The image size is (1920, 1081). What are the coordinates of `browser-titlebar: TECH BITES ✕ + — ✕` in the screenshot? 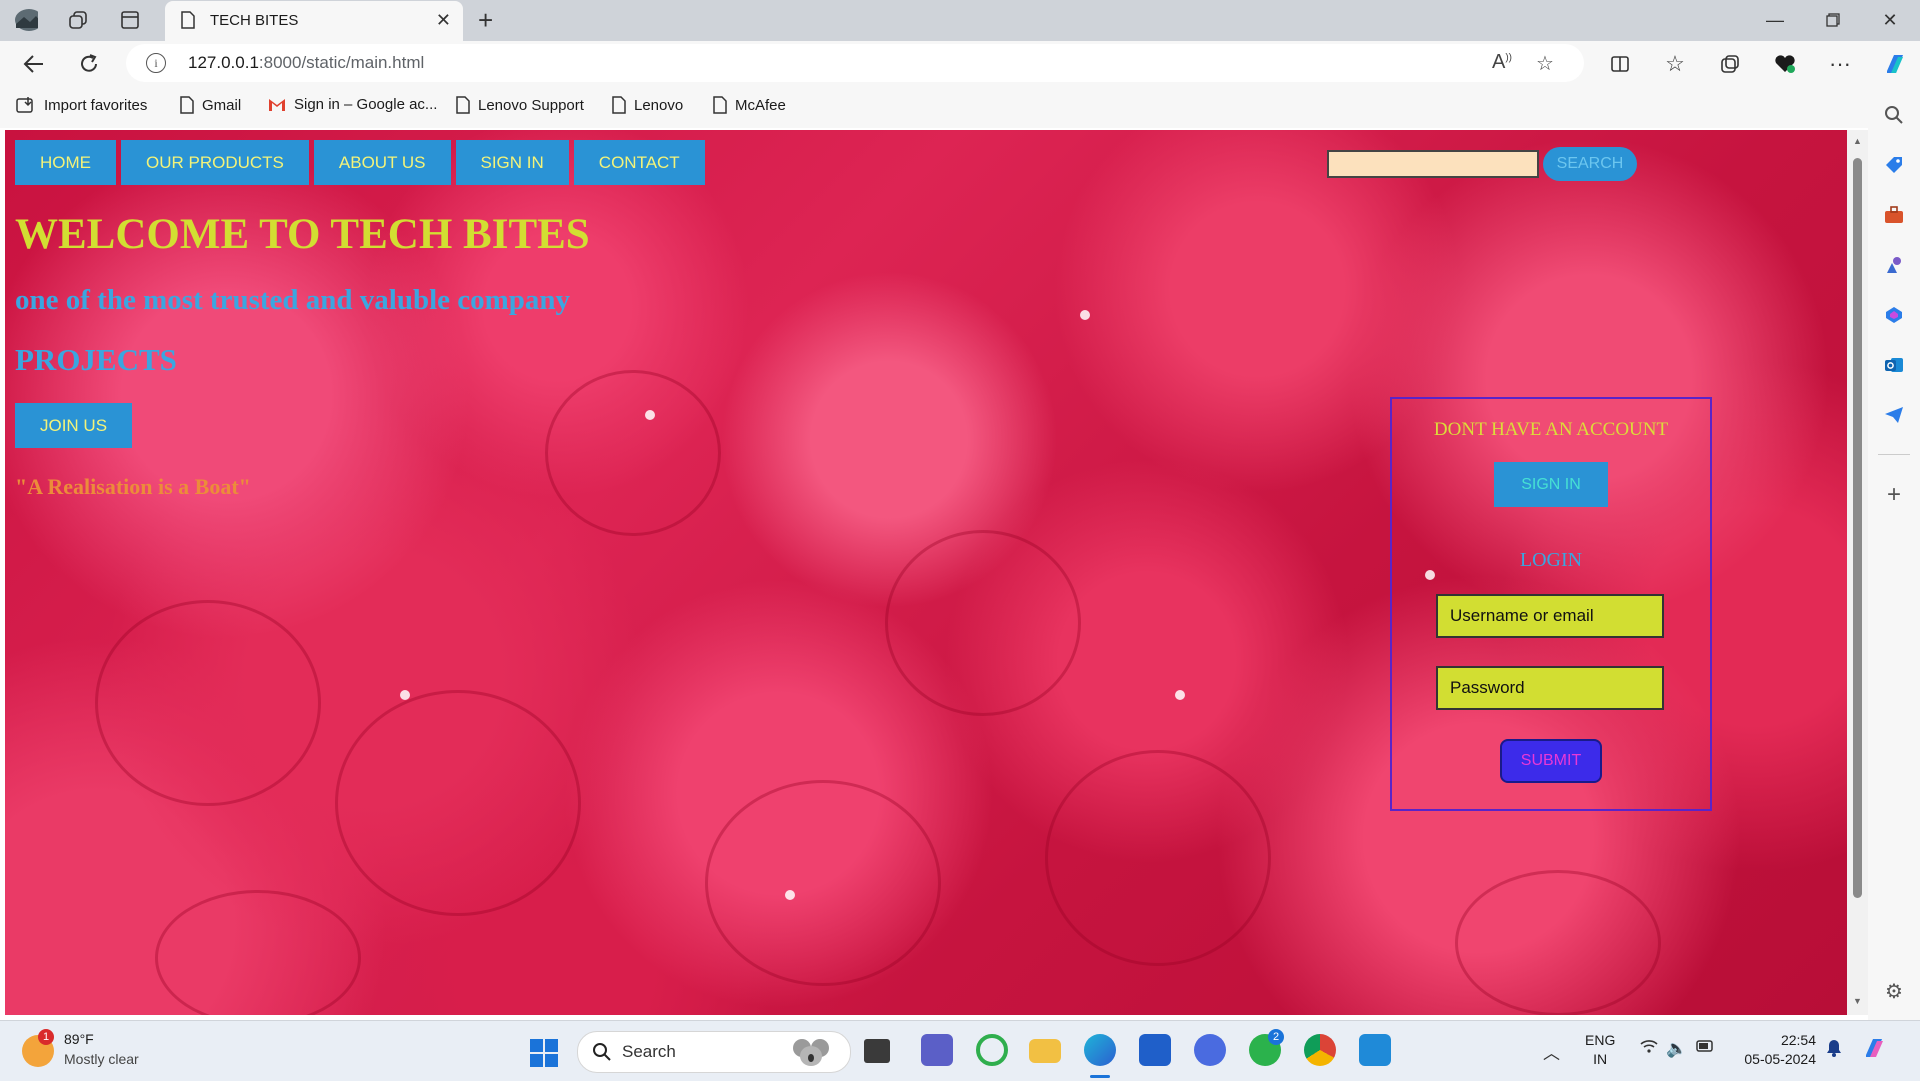 It's located at (960, 20).